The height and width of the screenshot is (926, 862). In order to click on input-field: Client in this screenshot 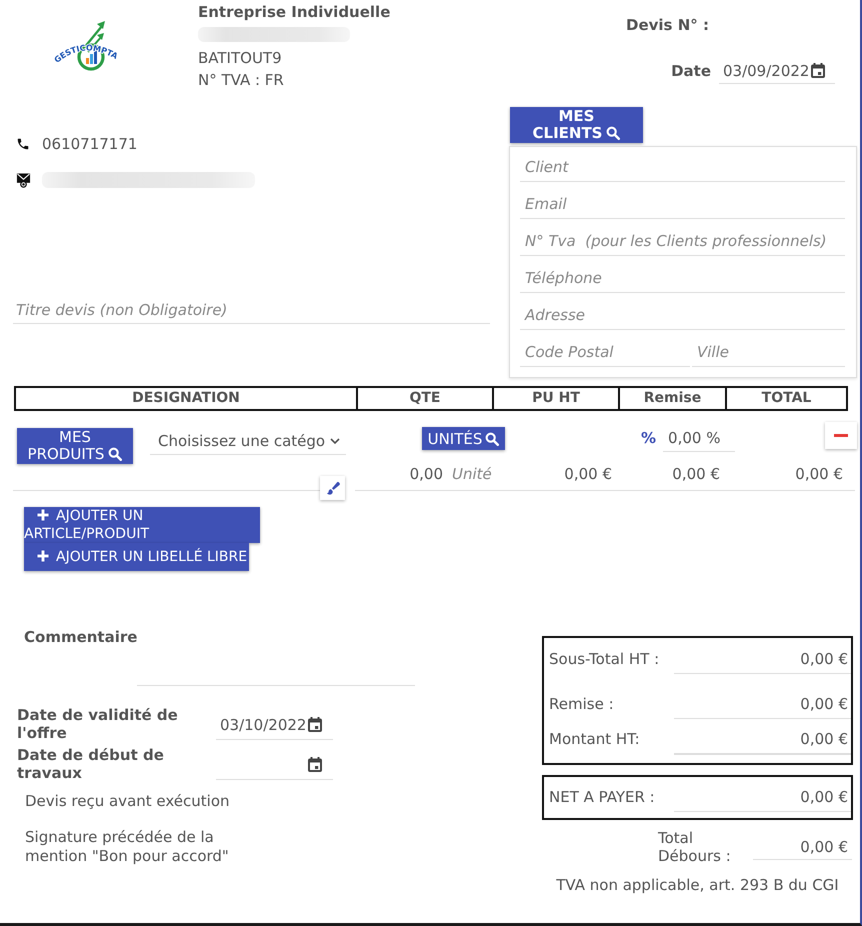, I will do `click(682, 164)`.